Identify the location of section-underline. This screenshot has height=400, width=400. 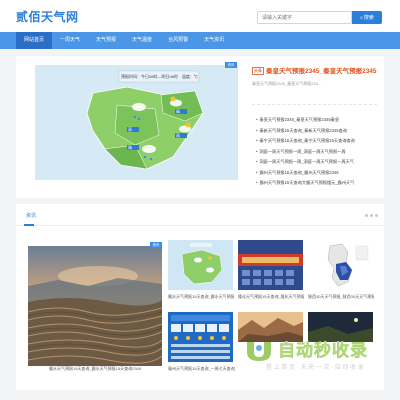
(29, 225).